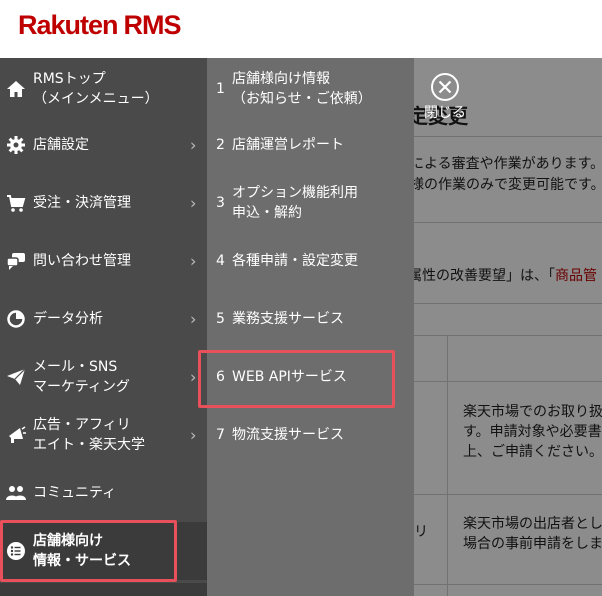 The height and width of the screenshot is (596, 602). What do you see at coordinates (220, 319) in the screenshot?
I see `submenu-item-number: 5` at bounding box center [220, 319].